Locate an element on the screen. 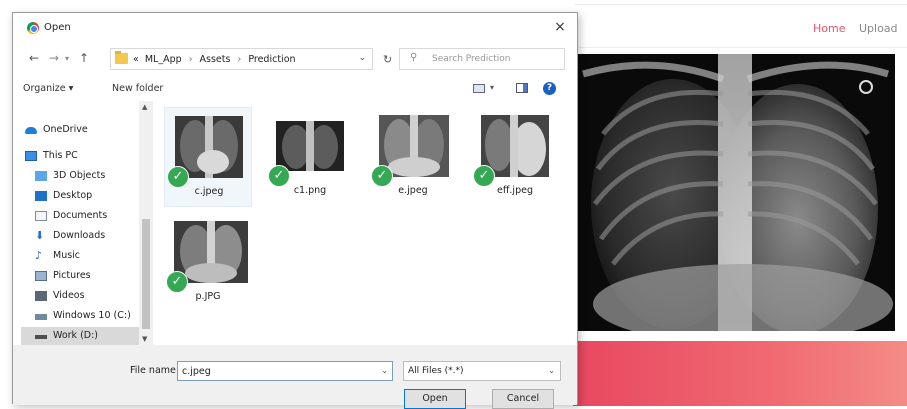 The width and height of the screenshot is (907, 409). recent-locations-chevron-icon: ▾ is located at coordinates (67, 58).